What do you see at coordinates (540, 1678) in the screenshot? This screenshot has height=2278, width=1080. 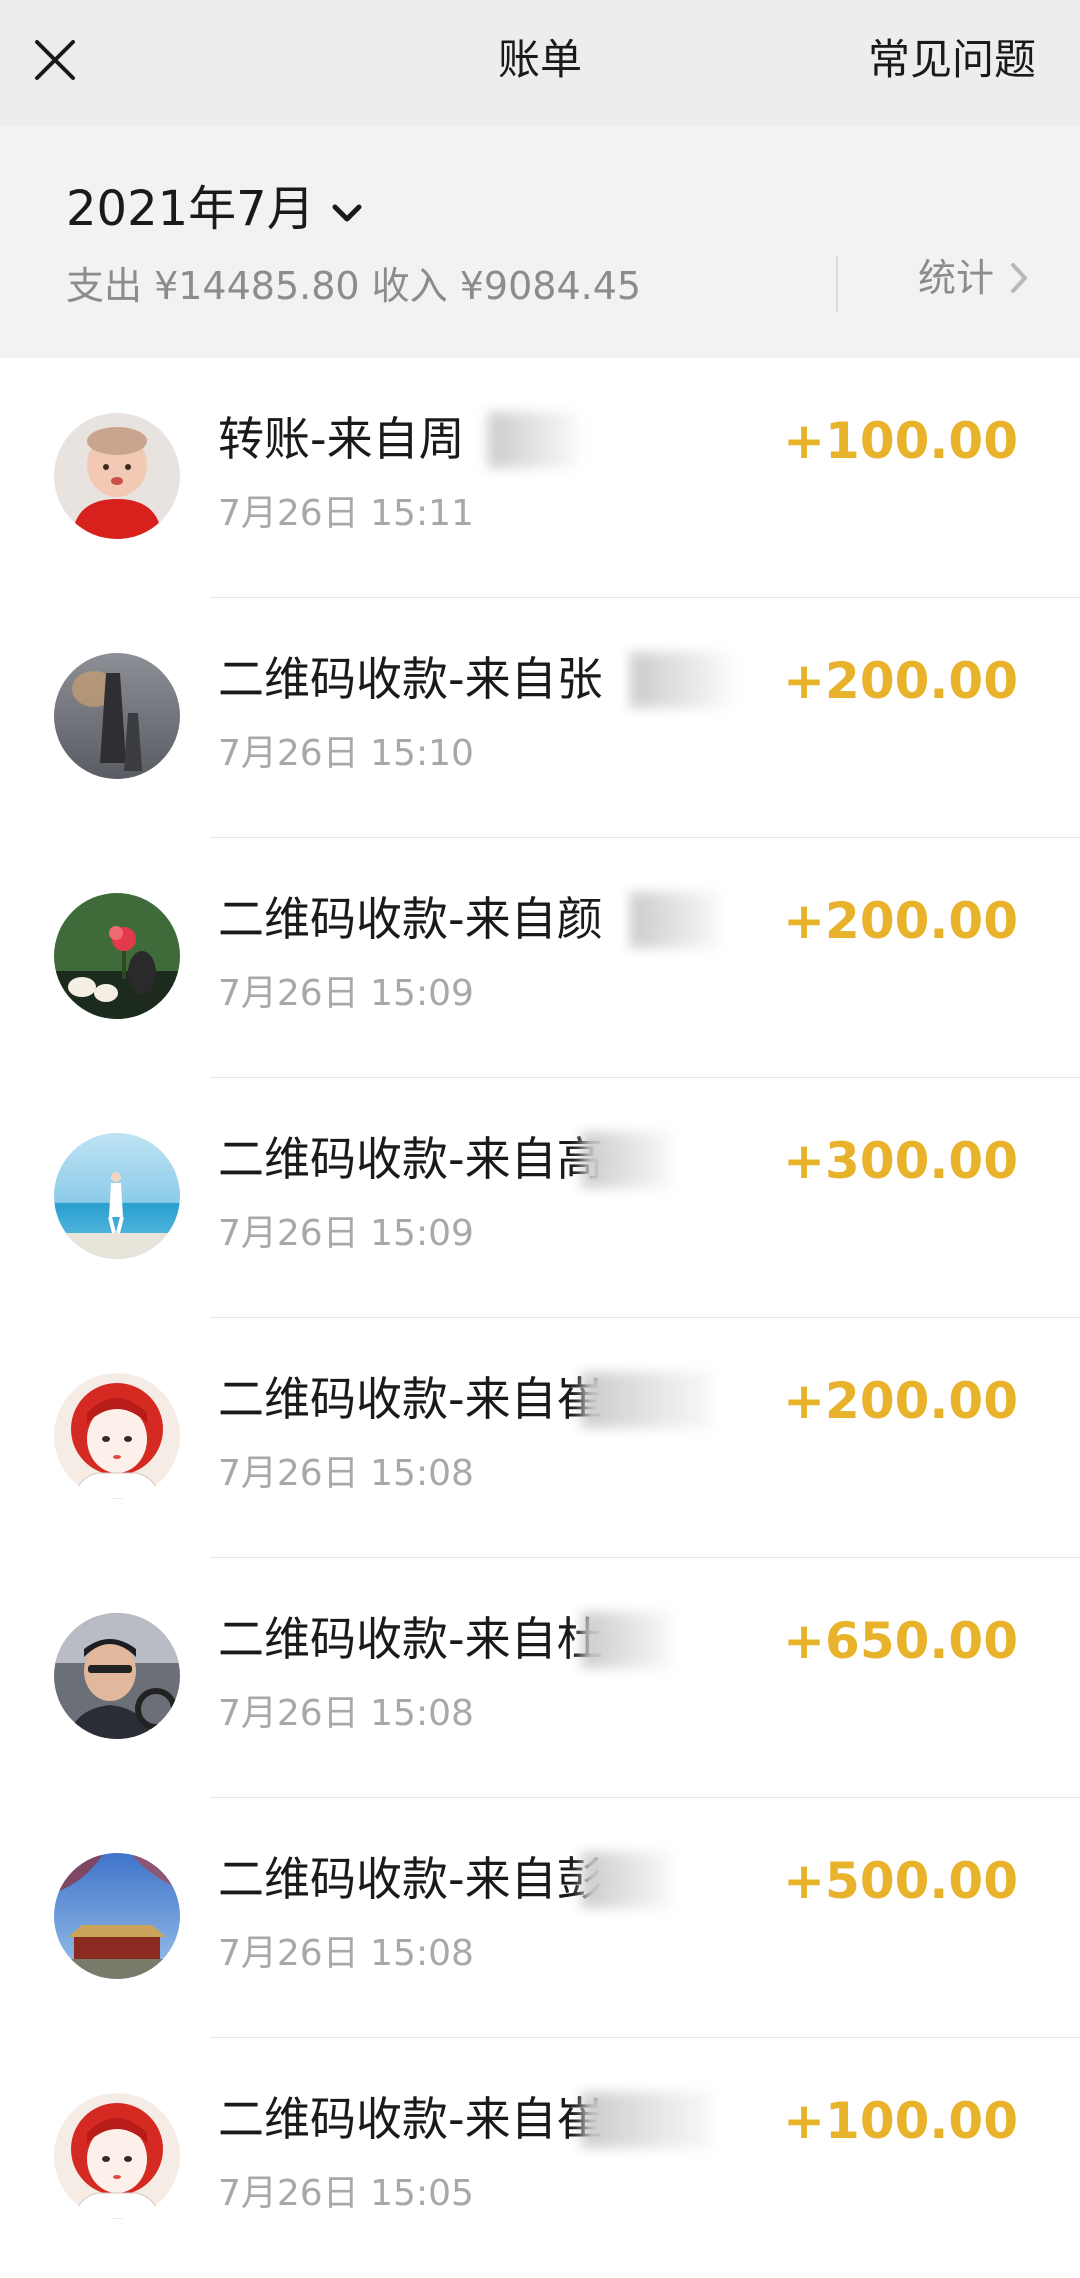 I see `transaction-row: 二维码收款-来自杜 7月26日 15:08 +650.00` at bounding box center [540, 1678].